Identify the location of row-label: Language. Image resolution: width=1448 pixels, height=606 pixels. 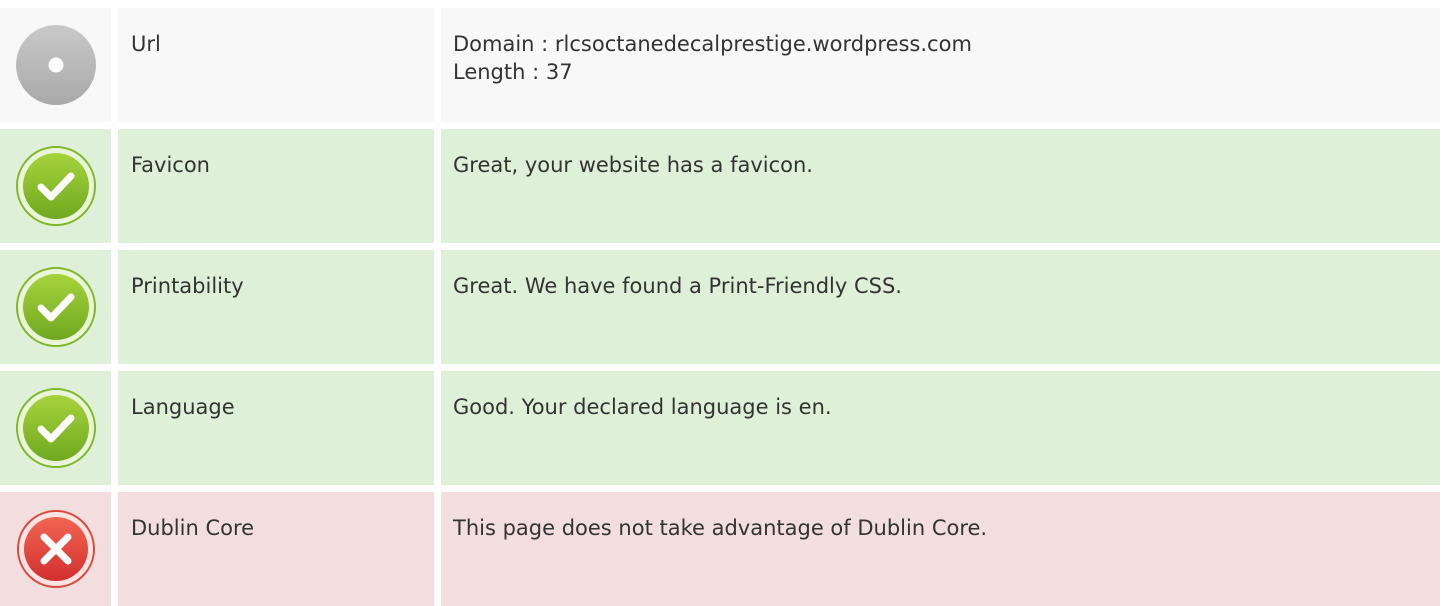
(276, 428).